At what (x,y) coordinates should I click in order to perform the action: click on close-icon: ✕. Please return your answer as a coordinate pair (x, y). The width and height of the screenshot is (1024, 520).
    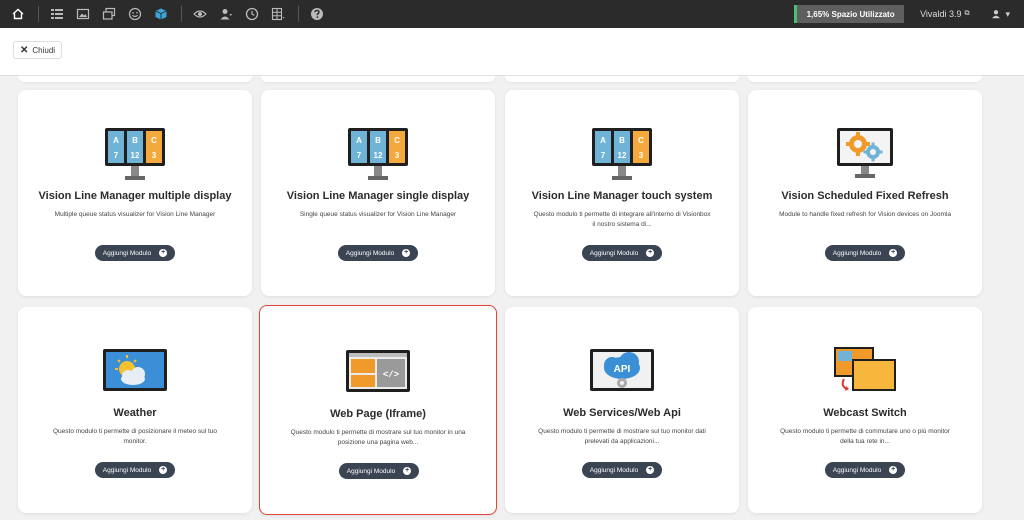
    Looking at the image, I should click on (24, 50).